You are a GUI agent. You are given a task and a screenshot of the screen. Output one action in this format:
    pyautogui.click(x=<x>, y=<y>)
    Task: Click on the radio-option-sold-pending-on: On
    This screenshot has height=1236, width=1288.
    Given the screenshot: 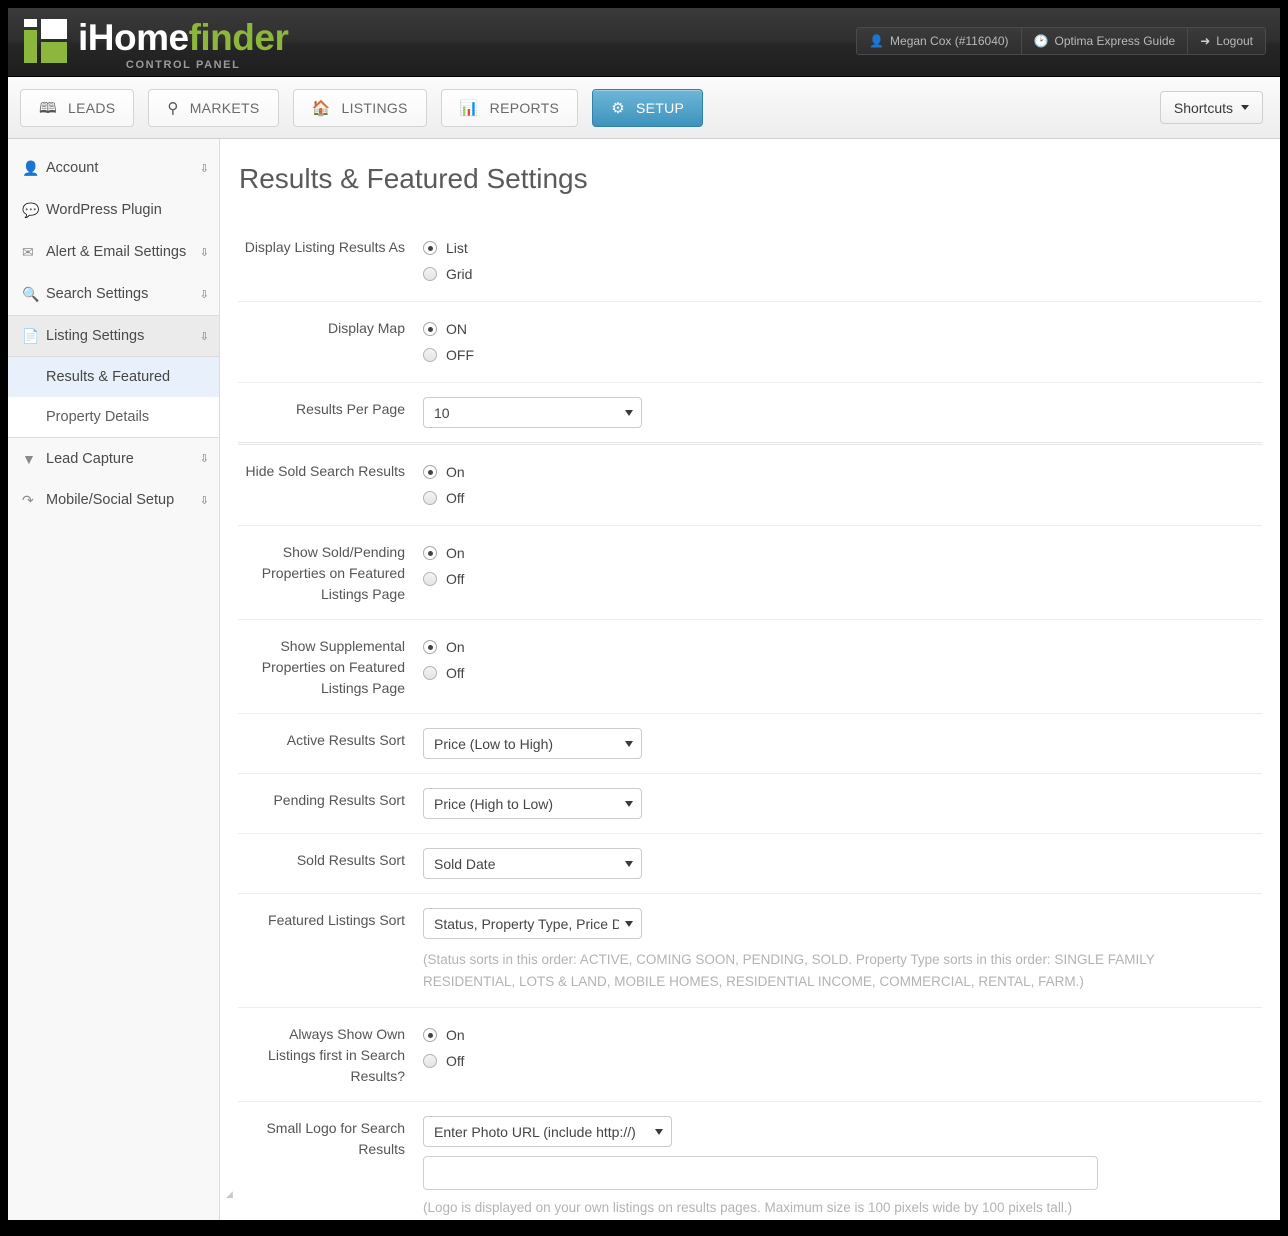 What is the action you would take?
    pyautogui.click(x=842, y=553)
    